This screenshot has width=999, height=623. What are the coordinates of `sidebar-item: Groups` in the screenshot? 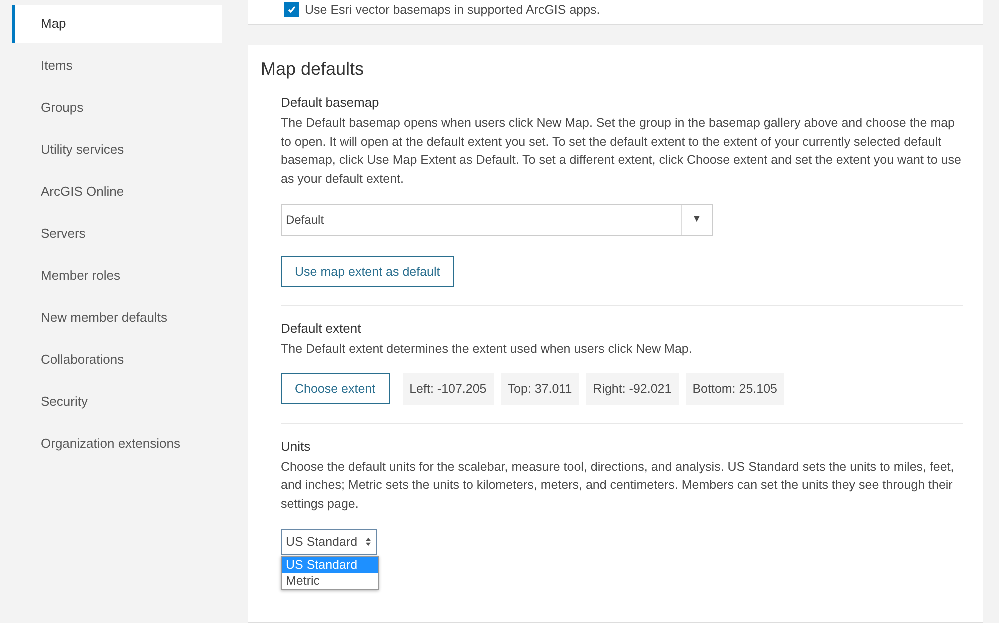 It's located at (117, 108).